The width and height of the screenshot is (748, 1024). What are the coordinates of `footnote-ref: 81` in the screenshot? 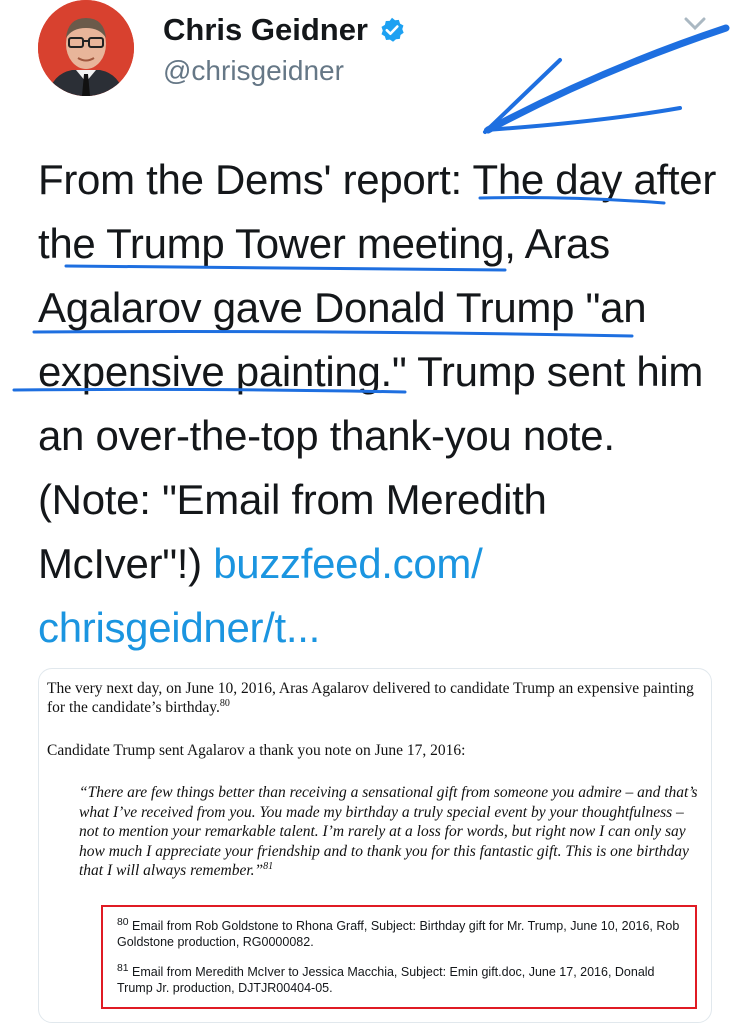 It's located at (268, 866).